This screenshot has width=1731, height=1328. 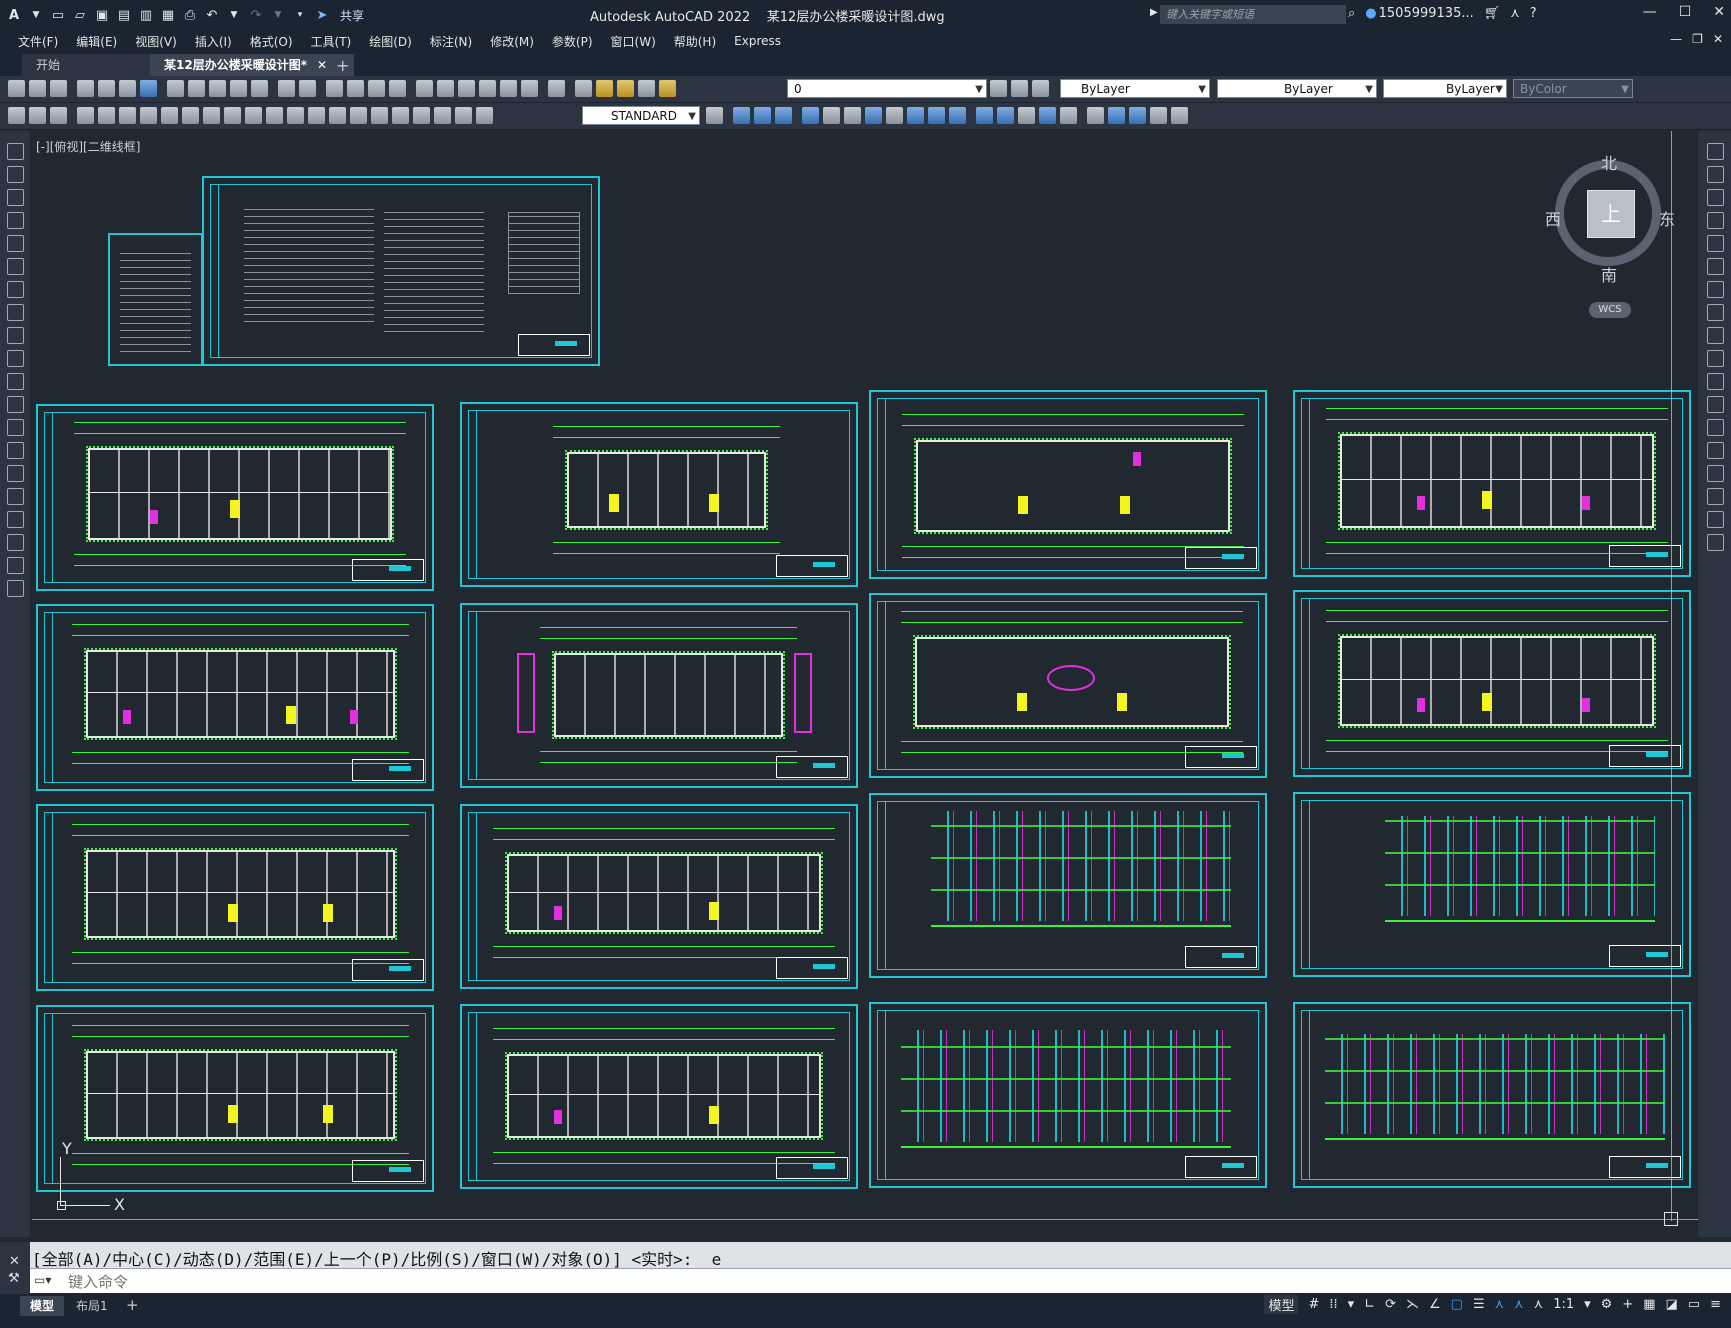 What do you see at coordinates (213, 41) in the screenshot?
I see `menu-insert: 插入(I)` at bounding box center [213, 41].